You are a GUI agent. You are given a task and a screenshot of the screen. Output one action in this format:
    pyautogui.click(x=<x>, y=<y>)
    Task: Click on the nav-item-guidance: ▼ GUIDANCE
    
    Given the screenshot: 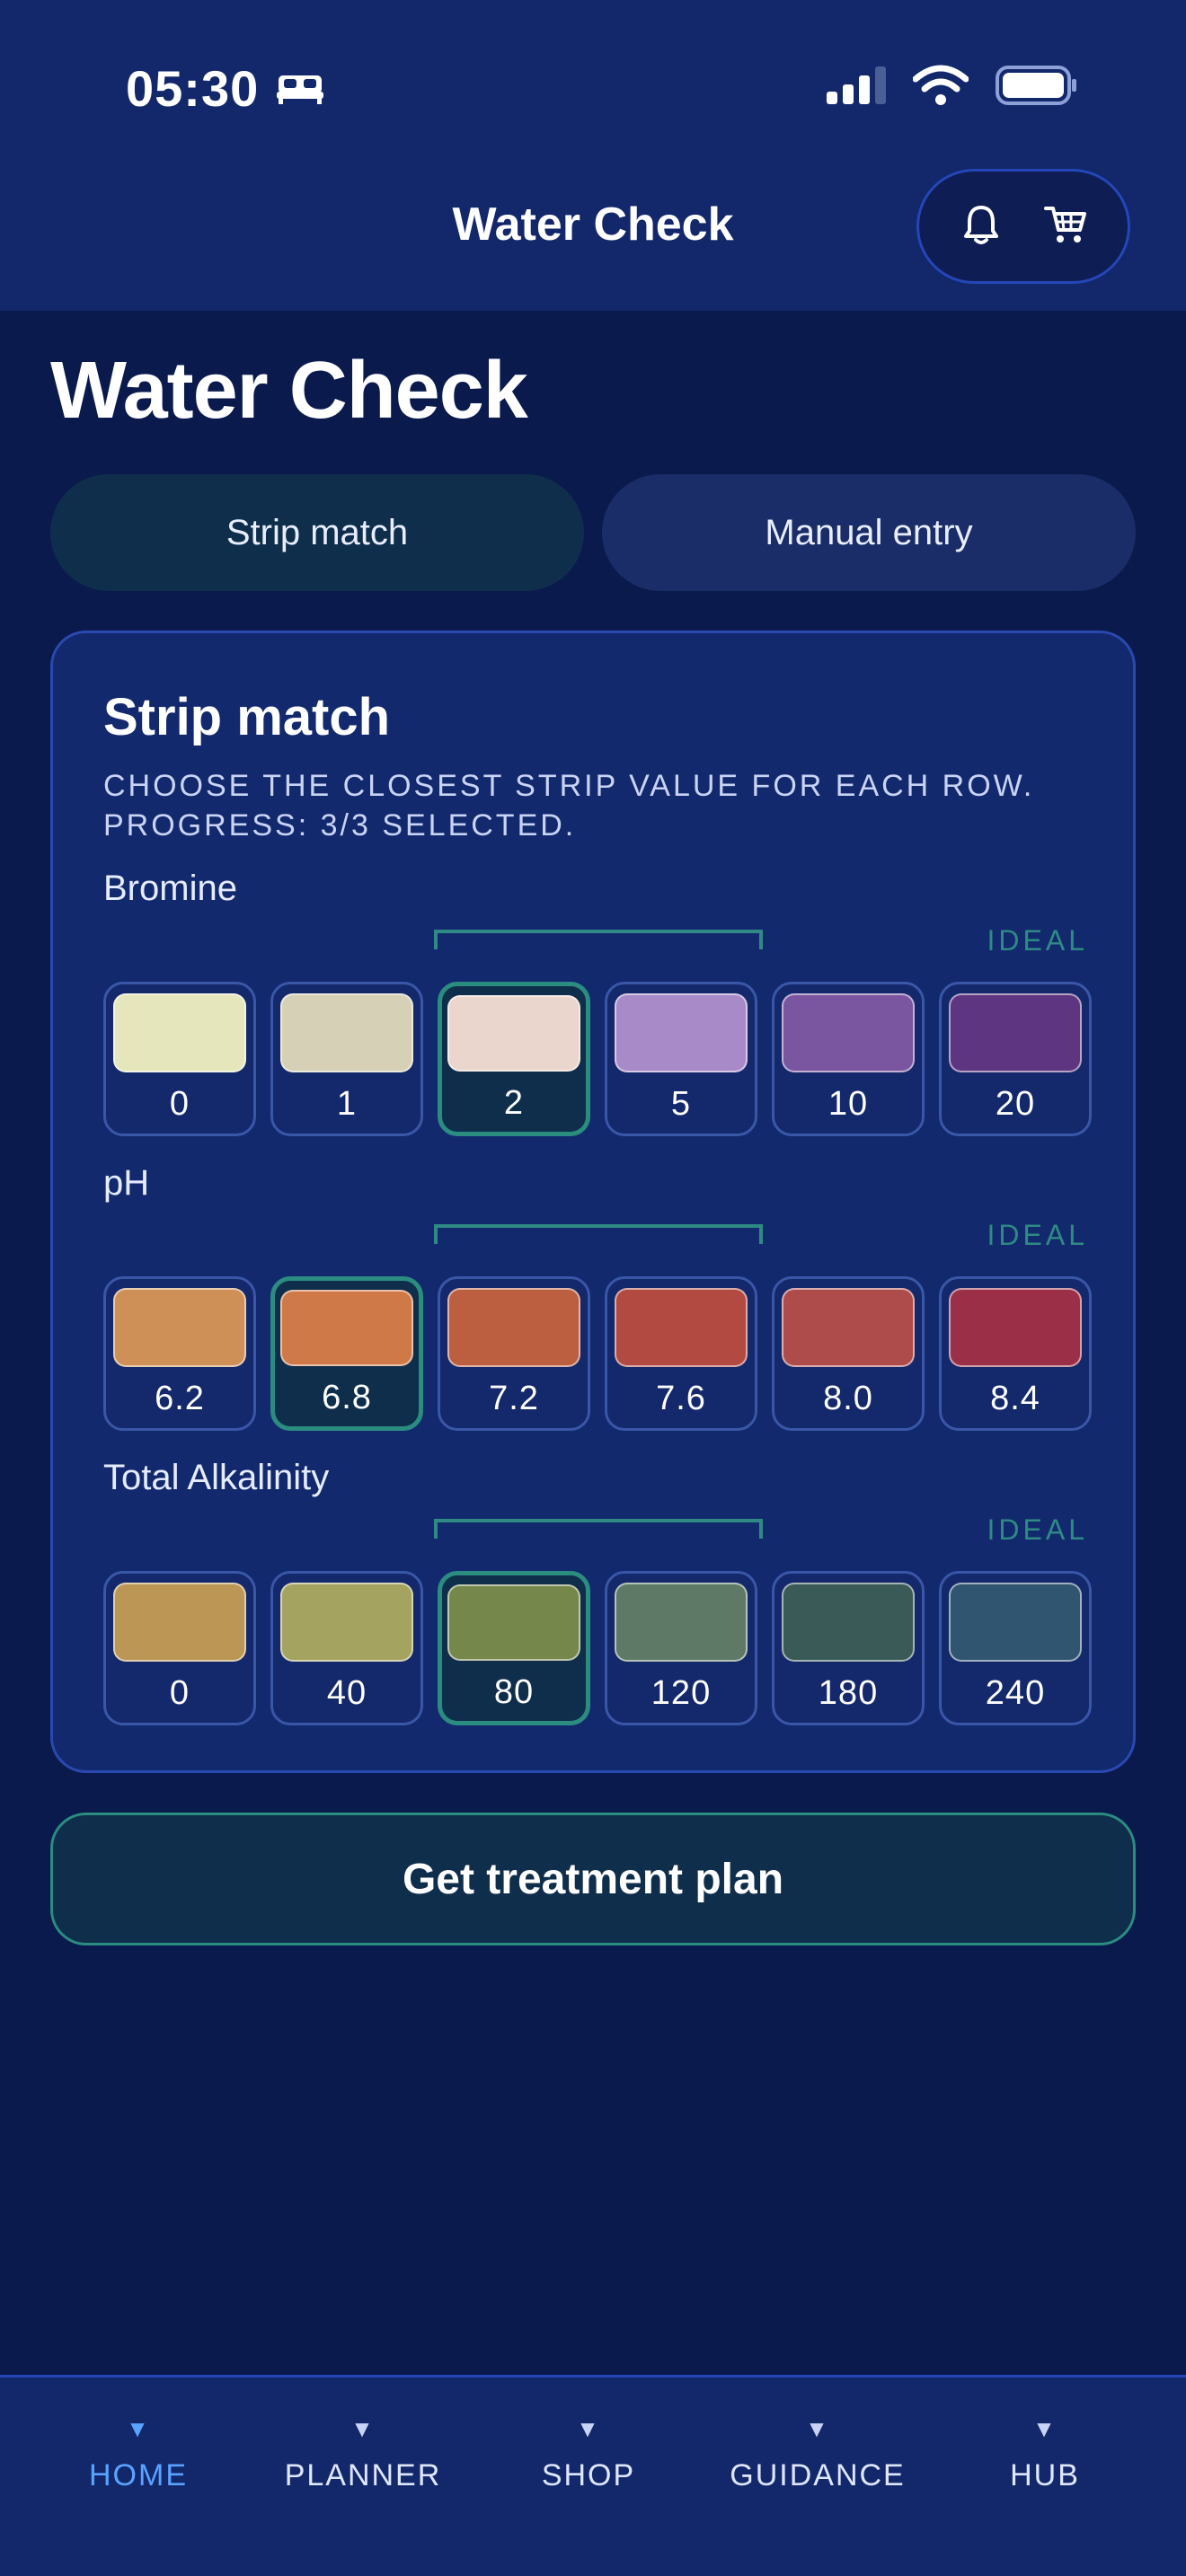 What is the action you would take?
    pyautogui.click(x=817, y=2453)
    